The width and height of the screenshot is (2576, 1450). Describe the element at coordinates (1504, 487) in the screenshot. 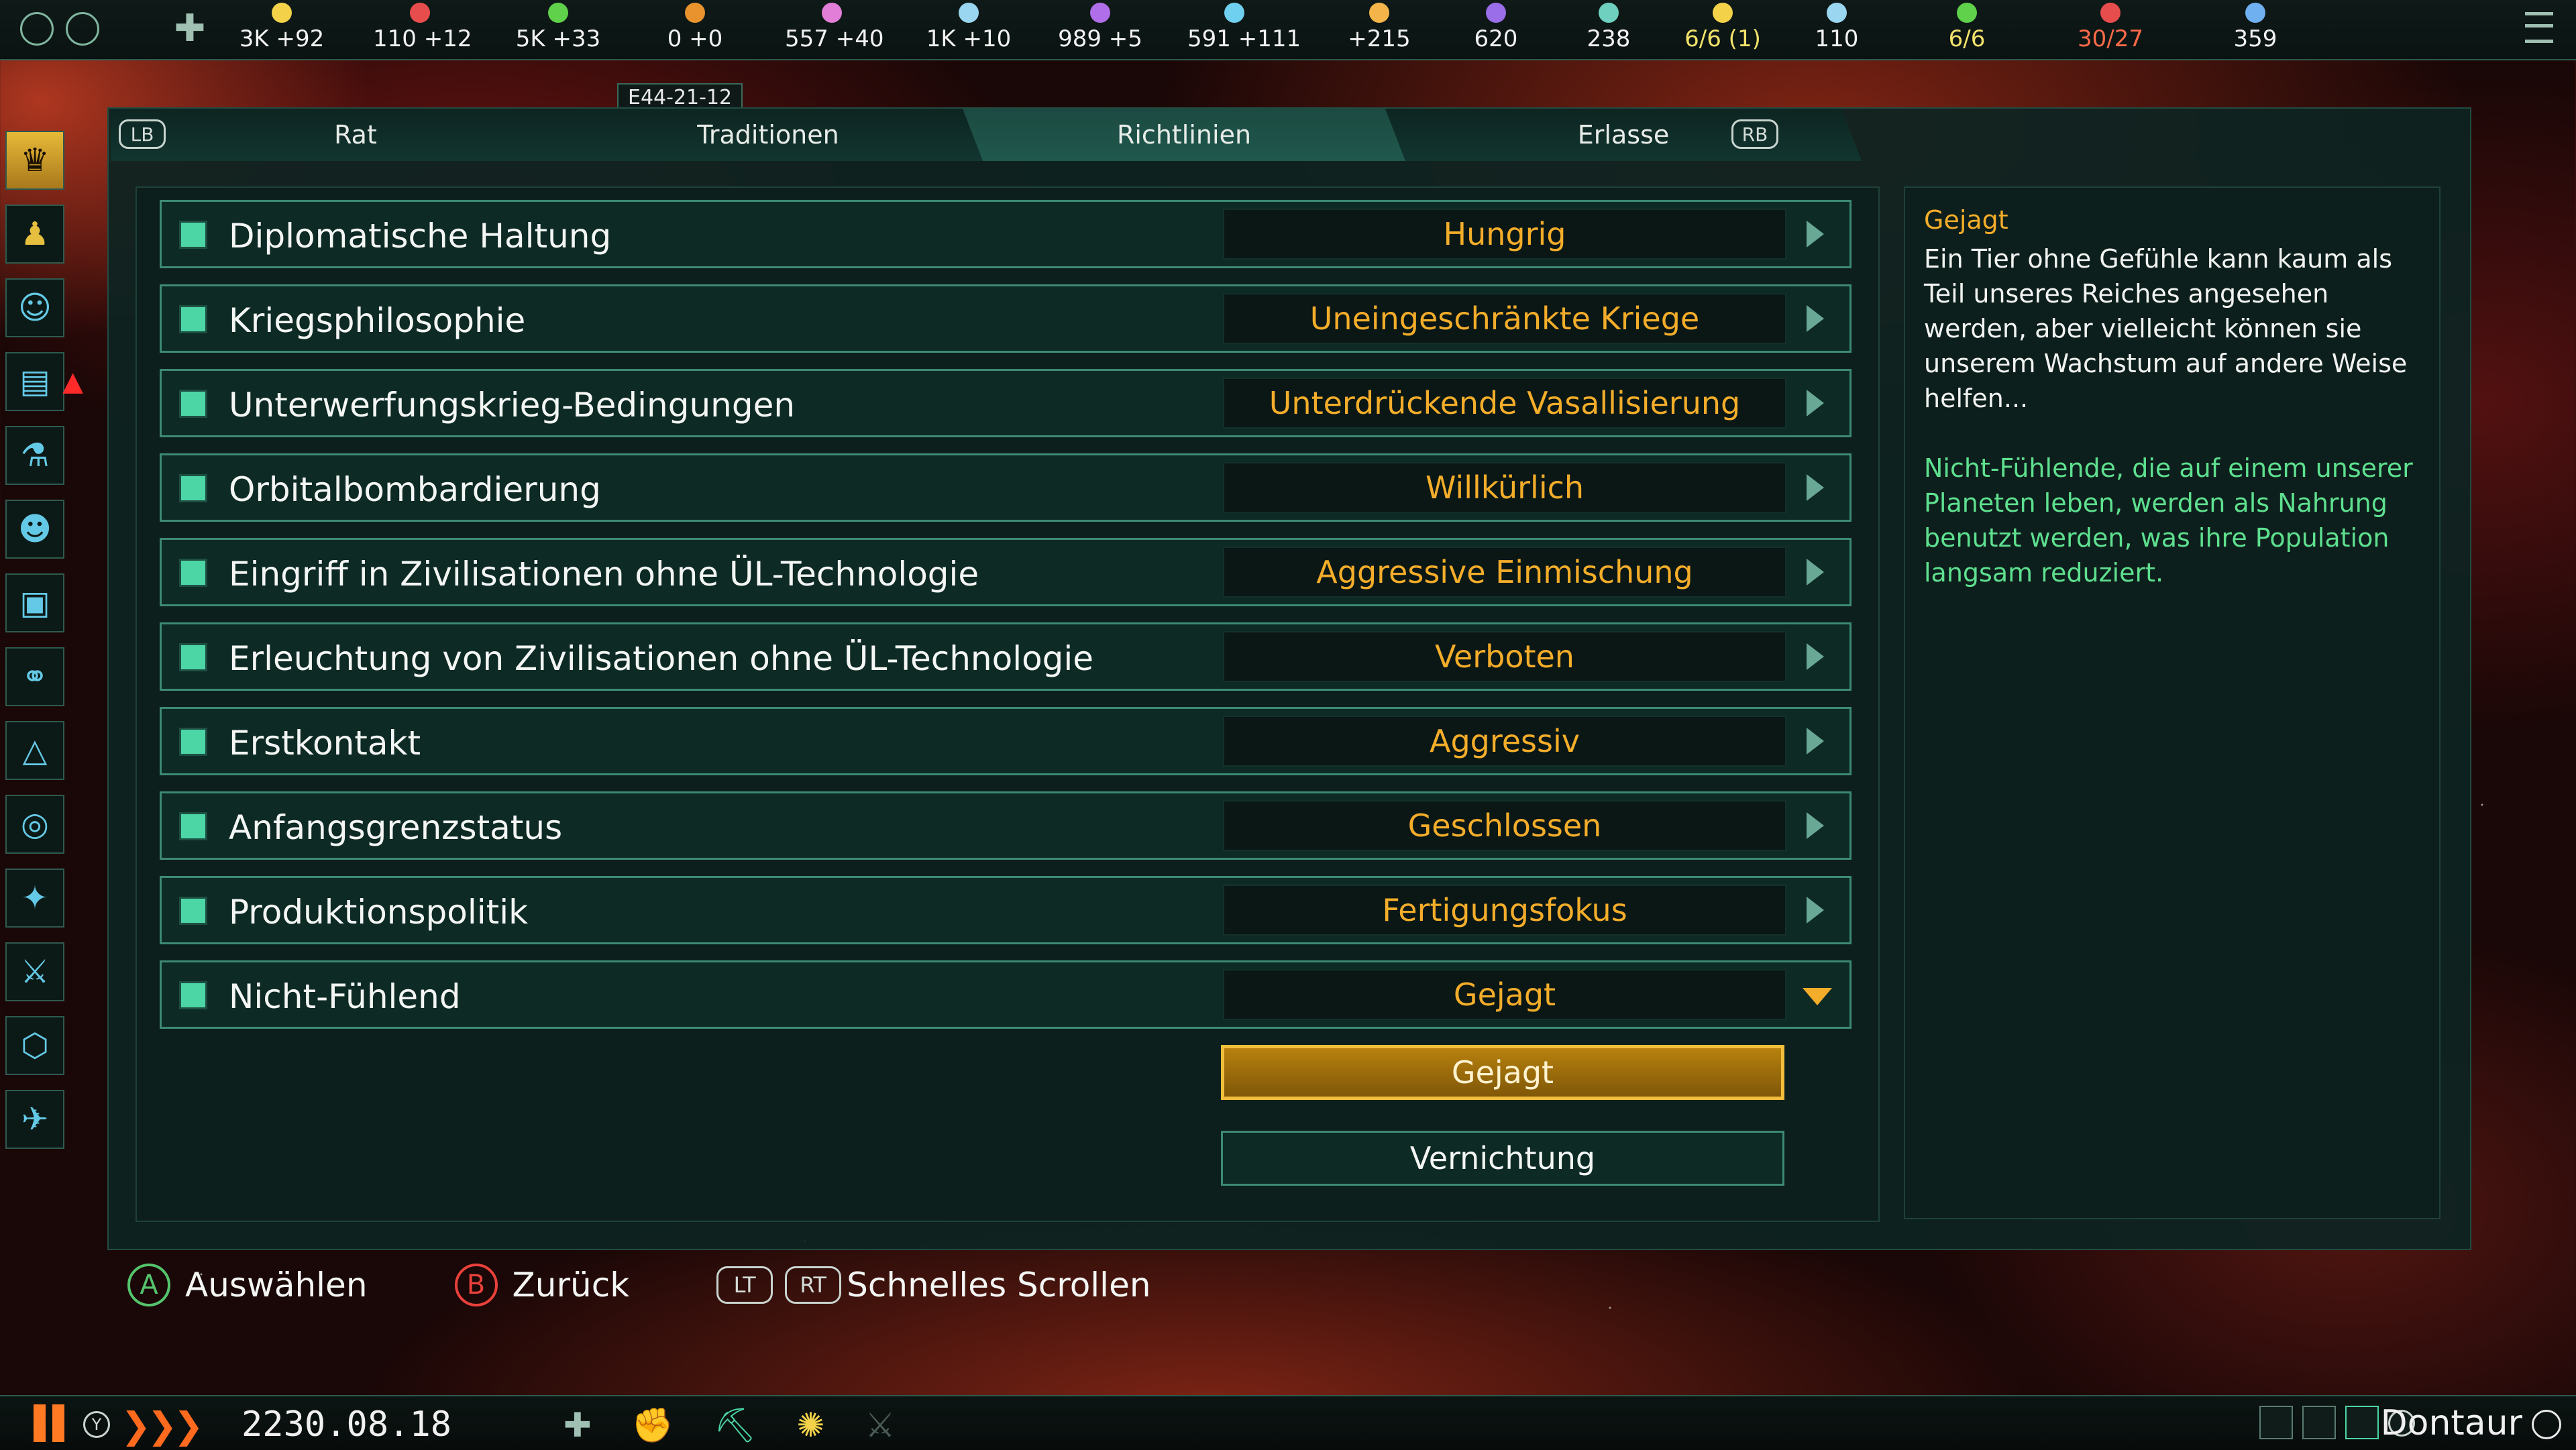

I see `policy-value-select: Willkürlich` at that location.